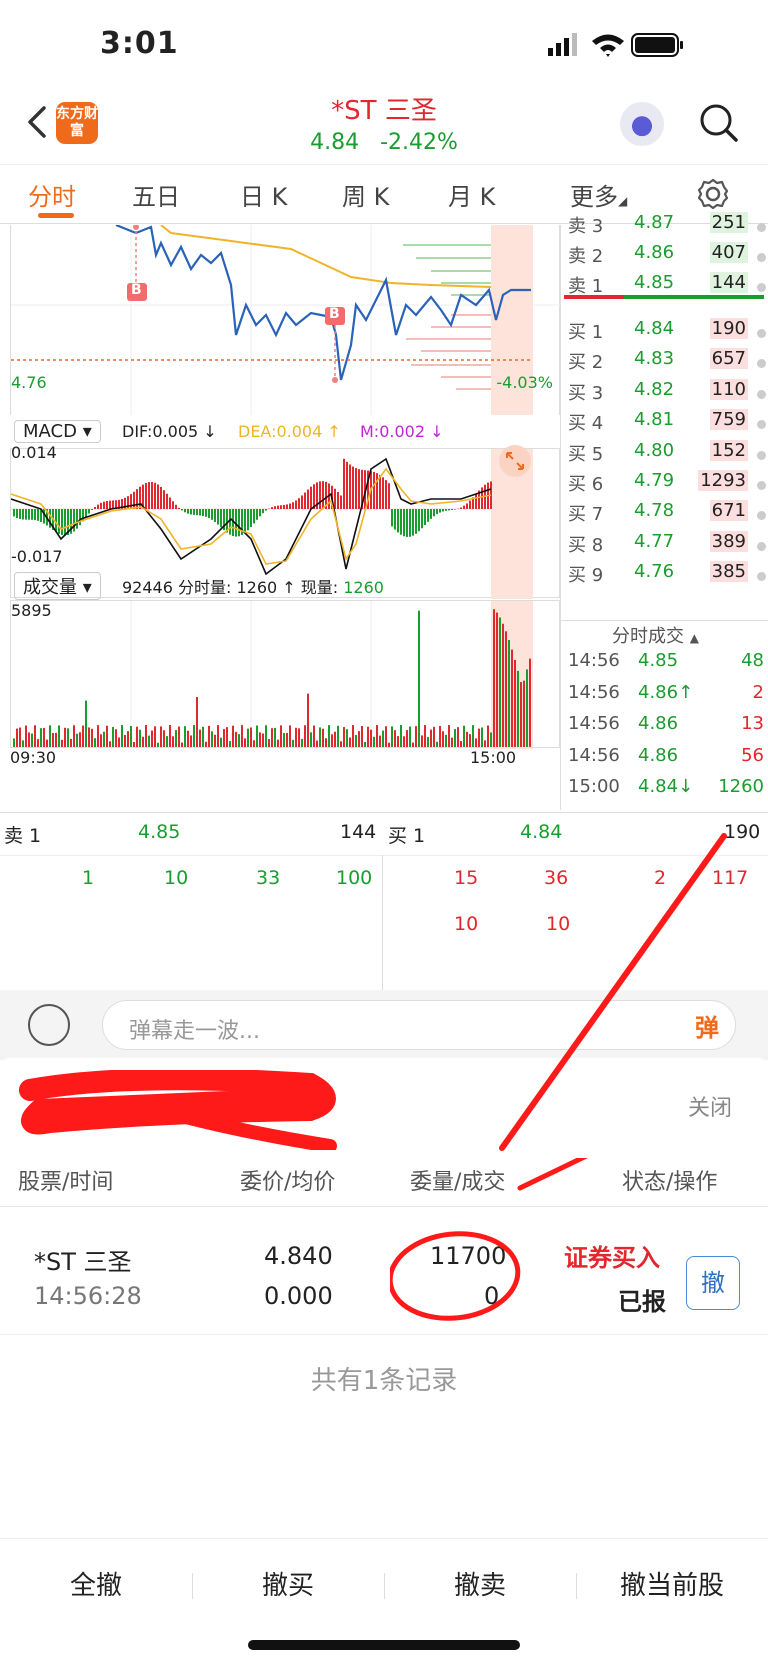 The image size is (768, 1662). Describe the element at coordinates (384, 1381) in the screenshot. I see `record-count: 共有1条记录` at that location.